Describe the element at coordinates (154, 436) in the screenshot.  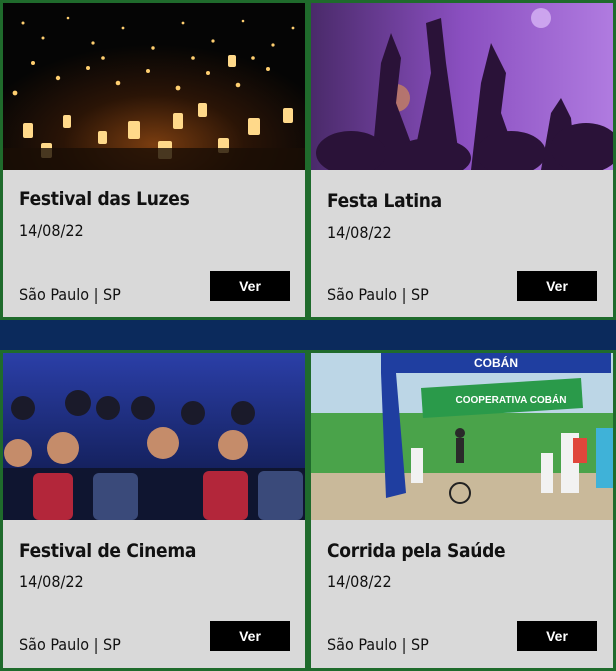
I see `event-image-cinema` at that location.